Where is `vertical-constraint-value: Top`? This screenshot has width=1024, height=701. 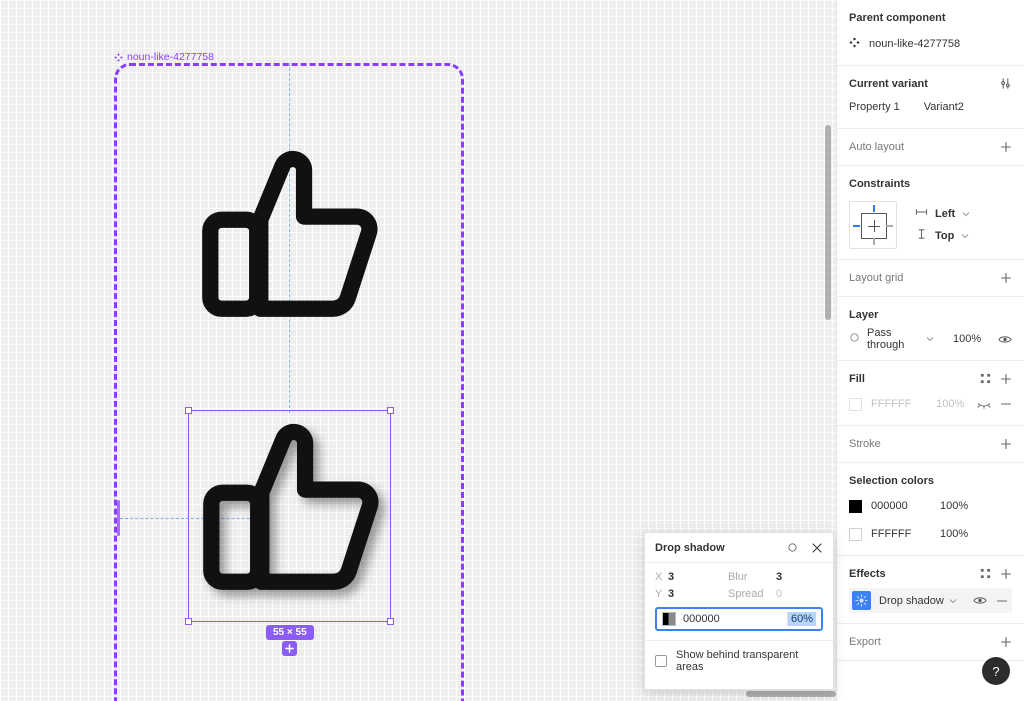 vertical-constraint-value: Top is located at coordinates (945, 235).